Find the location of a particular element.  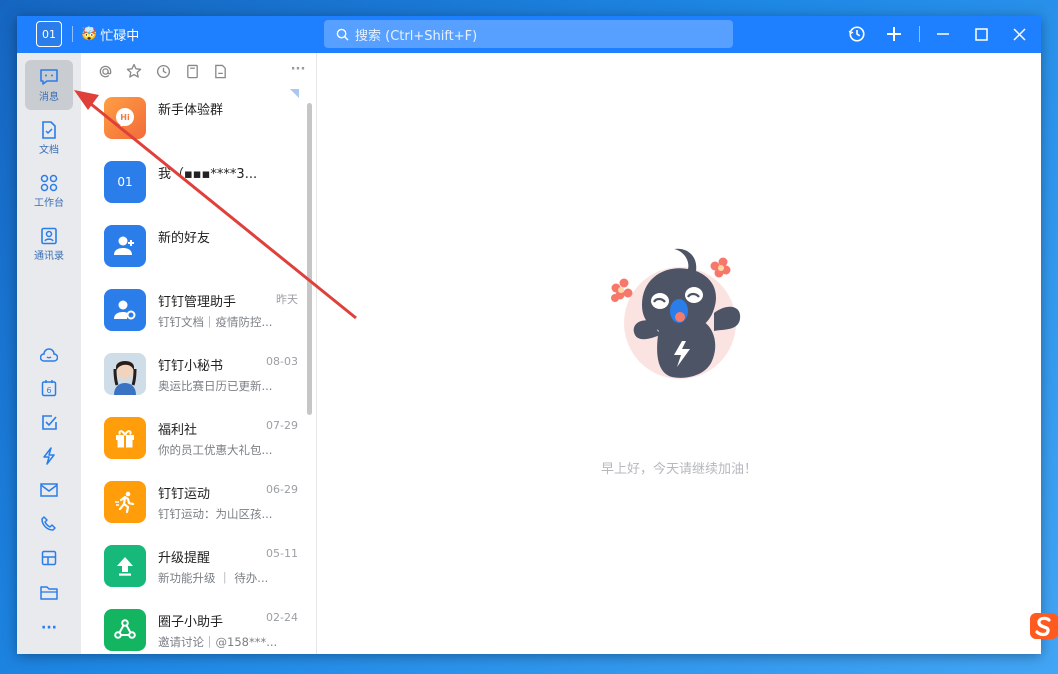

person-photo-icon is located at coordinates (125, 374).